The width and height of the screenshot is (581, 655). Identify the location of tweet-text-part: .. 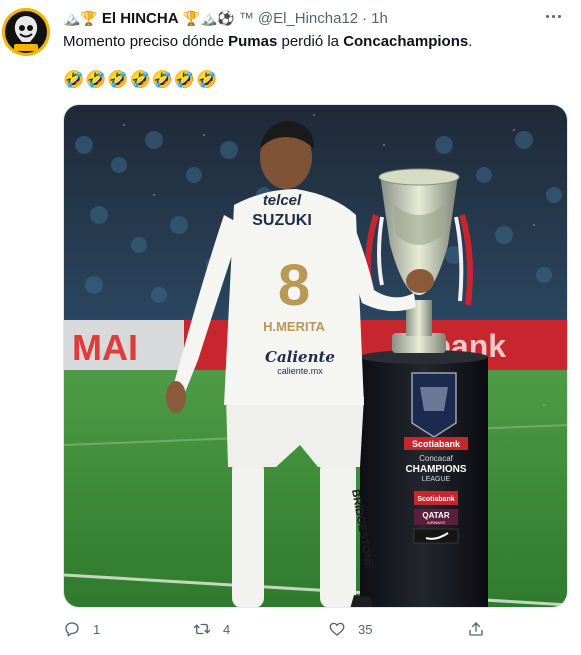
(470, 41).